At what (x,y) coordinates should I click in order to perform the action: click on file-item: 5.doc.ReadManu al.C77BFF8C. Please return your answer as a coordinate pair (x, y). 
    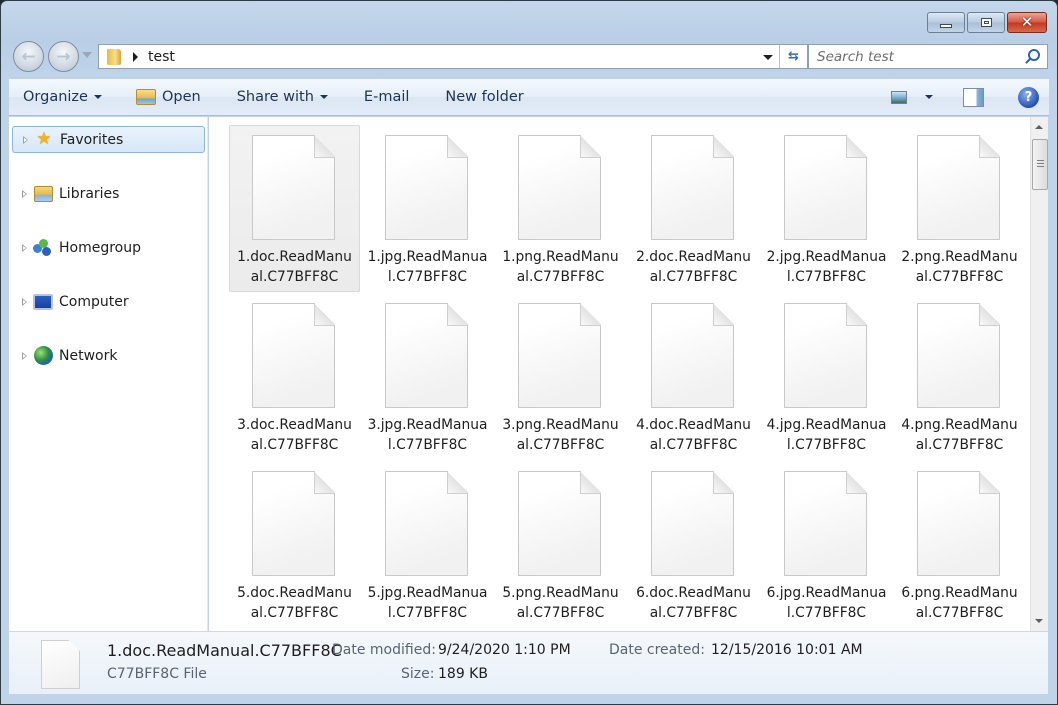
    Looking at the image, I should click on (294, 544).